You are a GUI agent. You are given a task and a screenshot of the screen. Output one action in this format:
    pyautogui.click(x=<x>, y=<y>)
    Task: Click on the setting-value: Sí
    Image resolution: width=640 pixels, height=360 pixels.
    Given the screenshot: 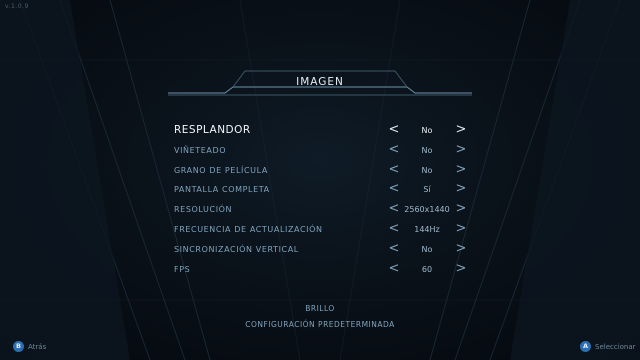 What is the action you would take?
    pyautogui.click(x=427, y=190)
    